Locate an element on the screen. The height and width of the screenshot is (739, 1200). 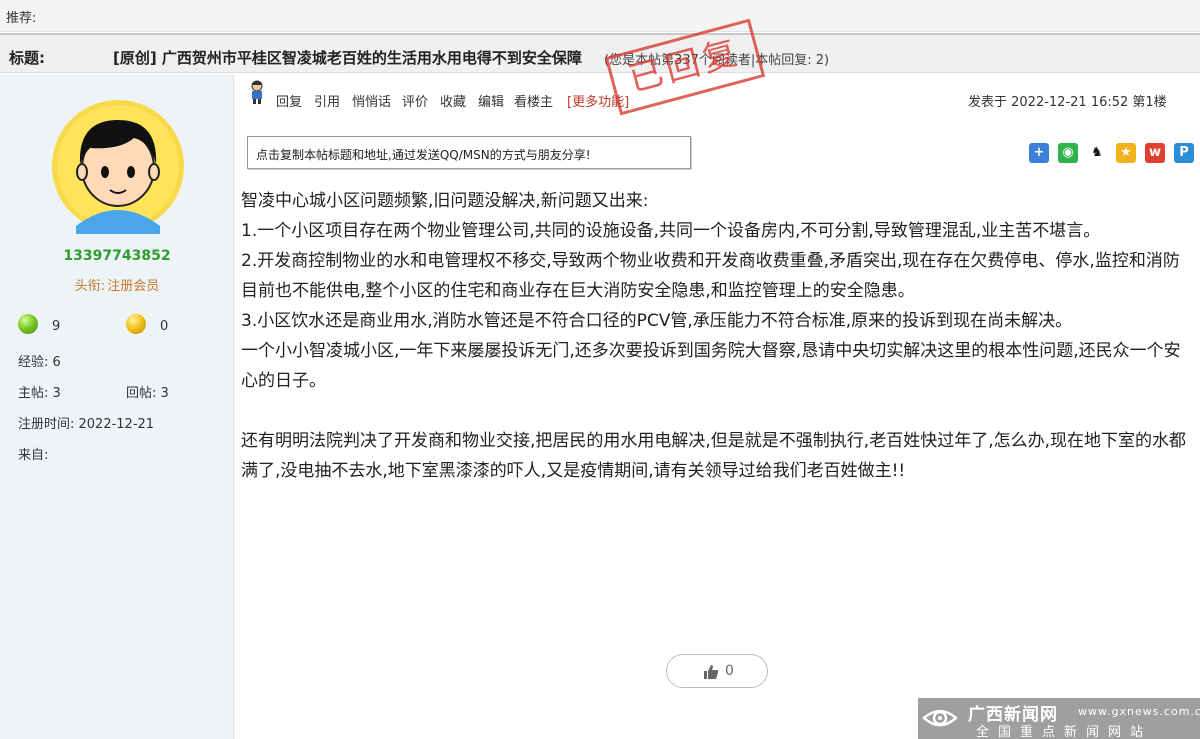
qq-icon: ♞ is located at coordinates (1097, 153).